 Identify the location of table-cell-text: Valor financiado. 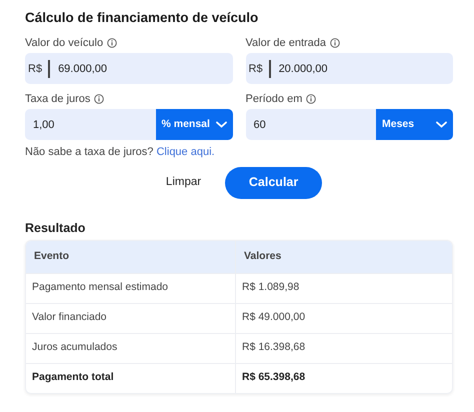
(69, 318).